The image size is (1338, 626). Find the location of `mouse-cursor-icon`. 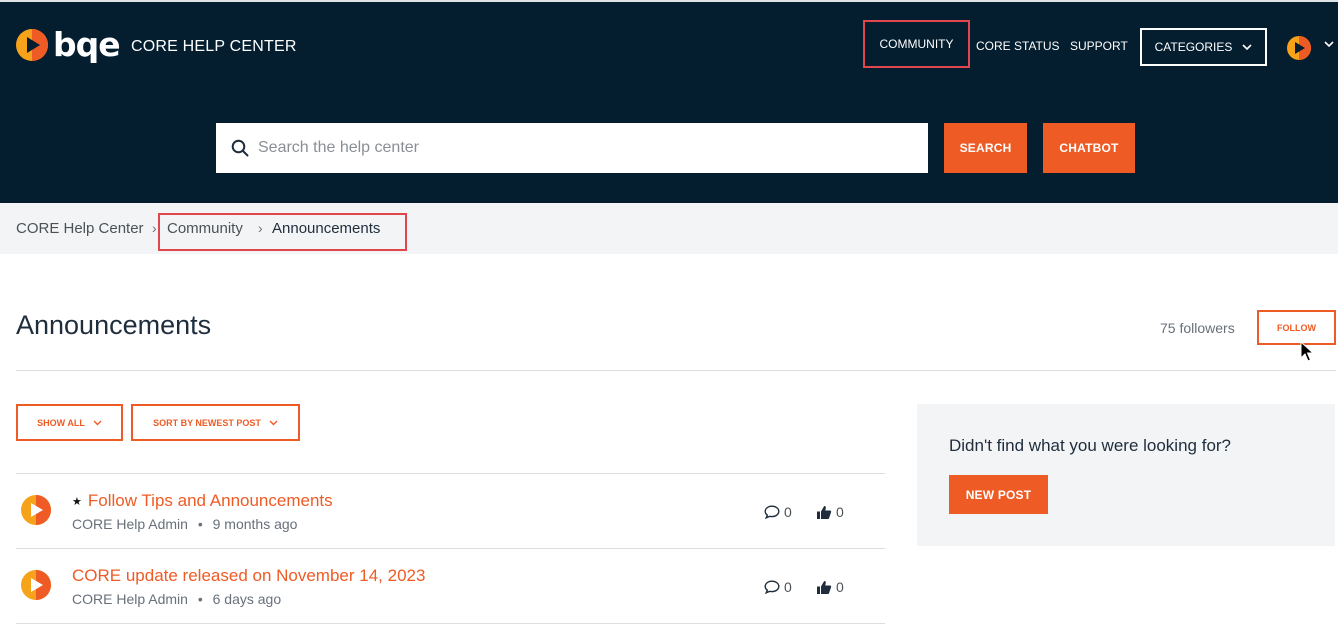

mouse-cursor-icon is located at coordinates (1307, 351).